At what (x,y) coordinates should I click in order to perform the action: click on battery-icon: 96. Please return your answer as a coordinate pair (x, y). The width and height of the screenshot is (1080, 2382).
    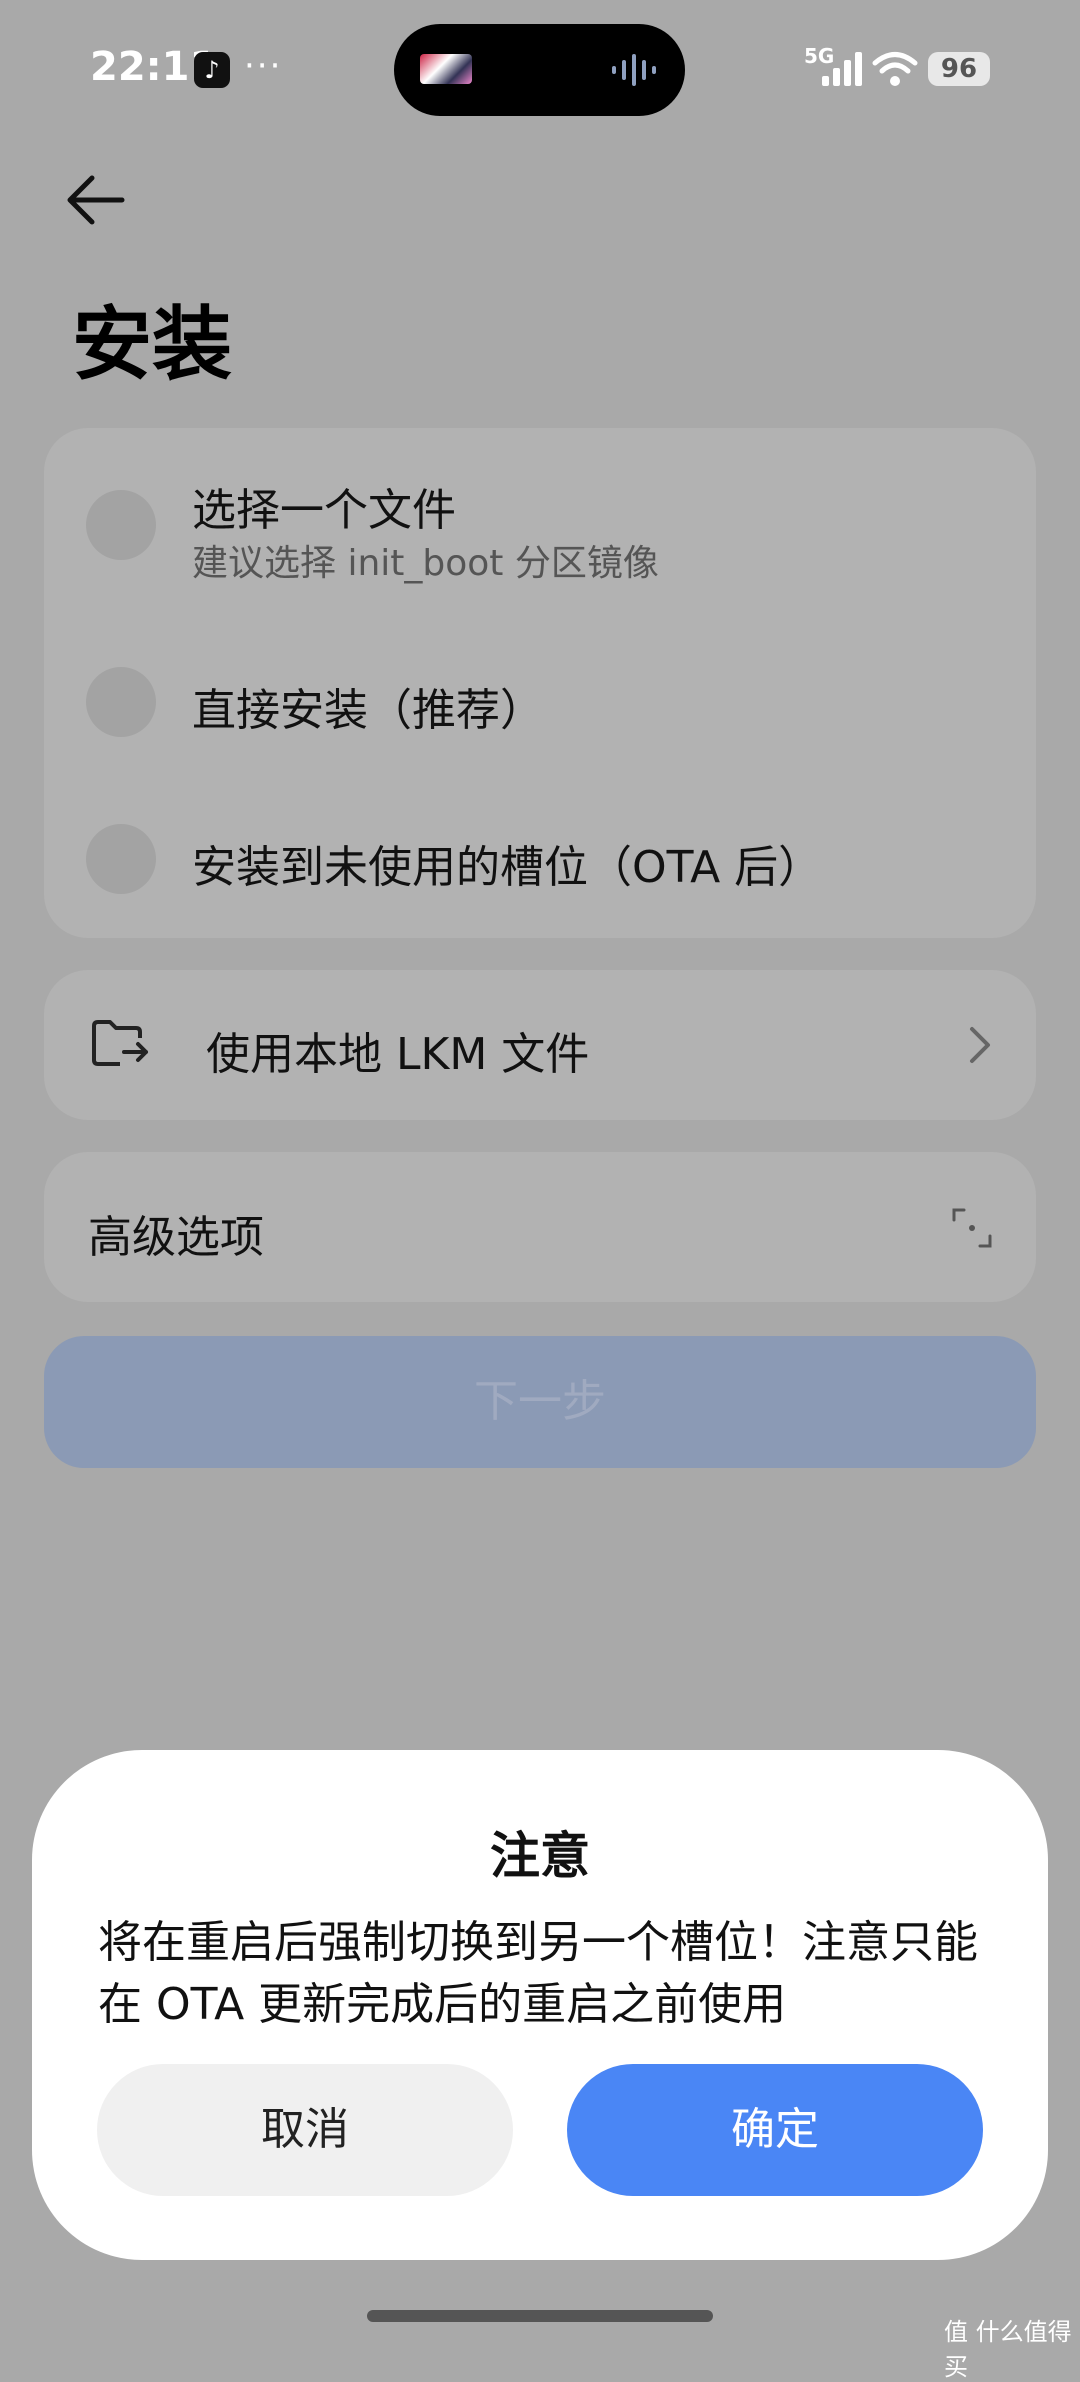
    Looking at the image, I should click on (959, 69).